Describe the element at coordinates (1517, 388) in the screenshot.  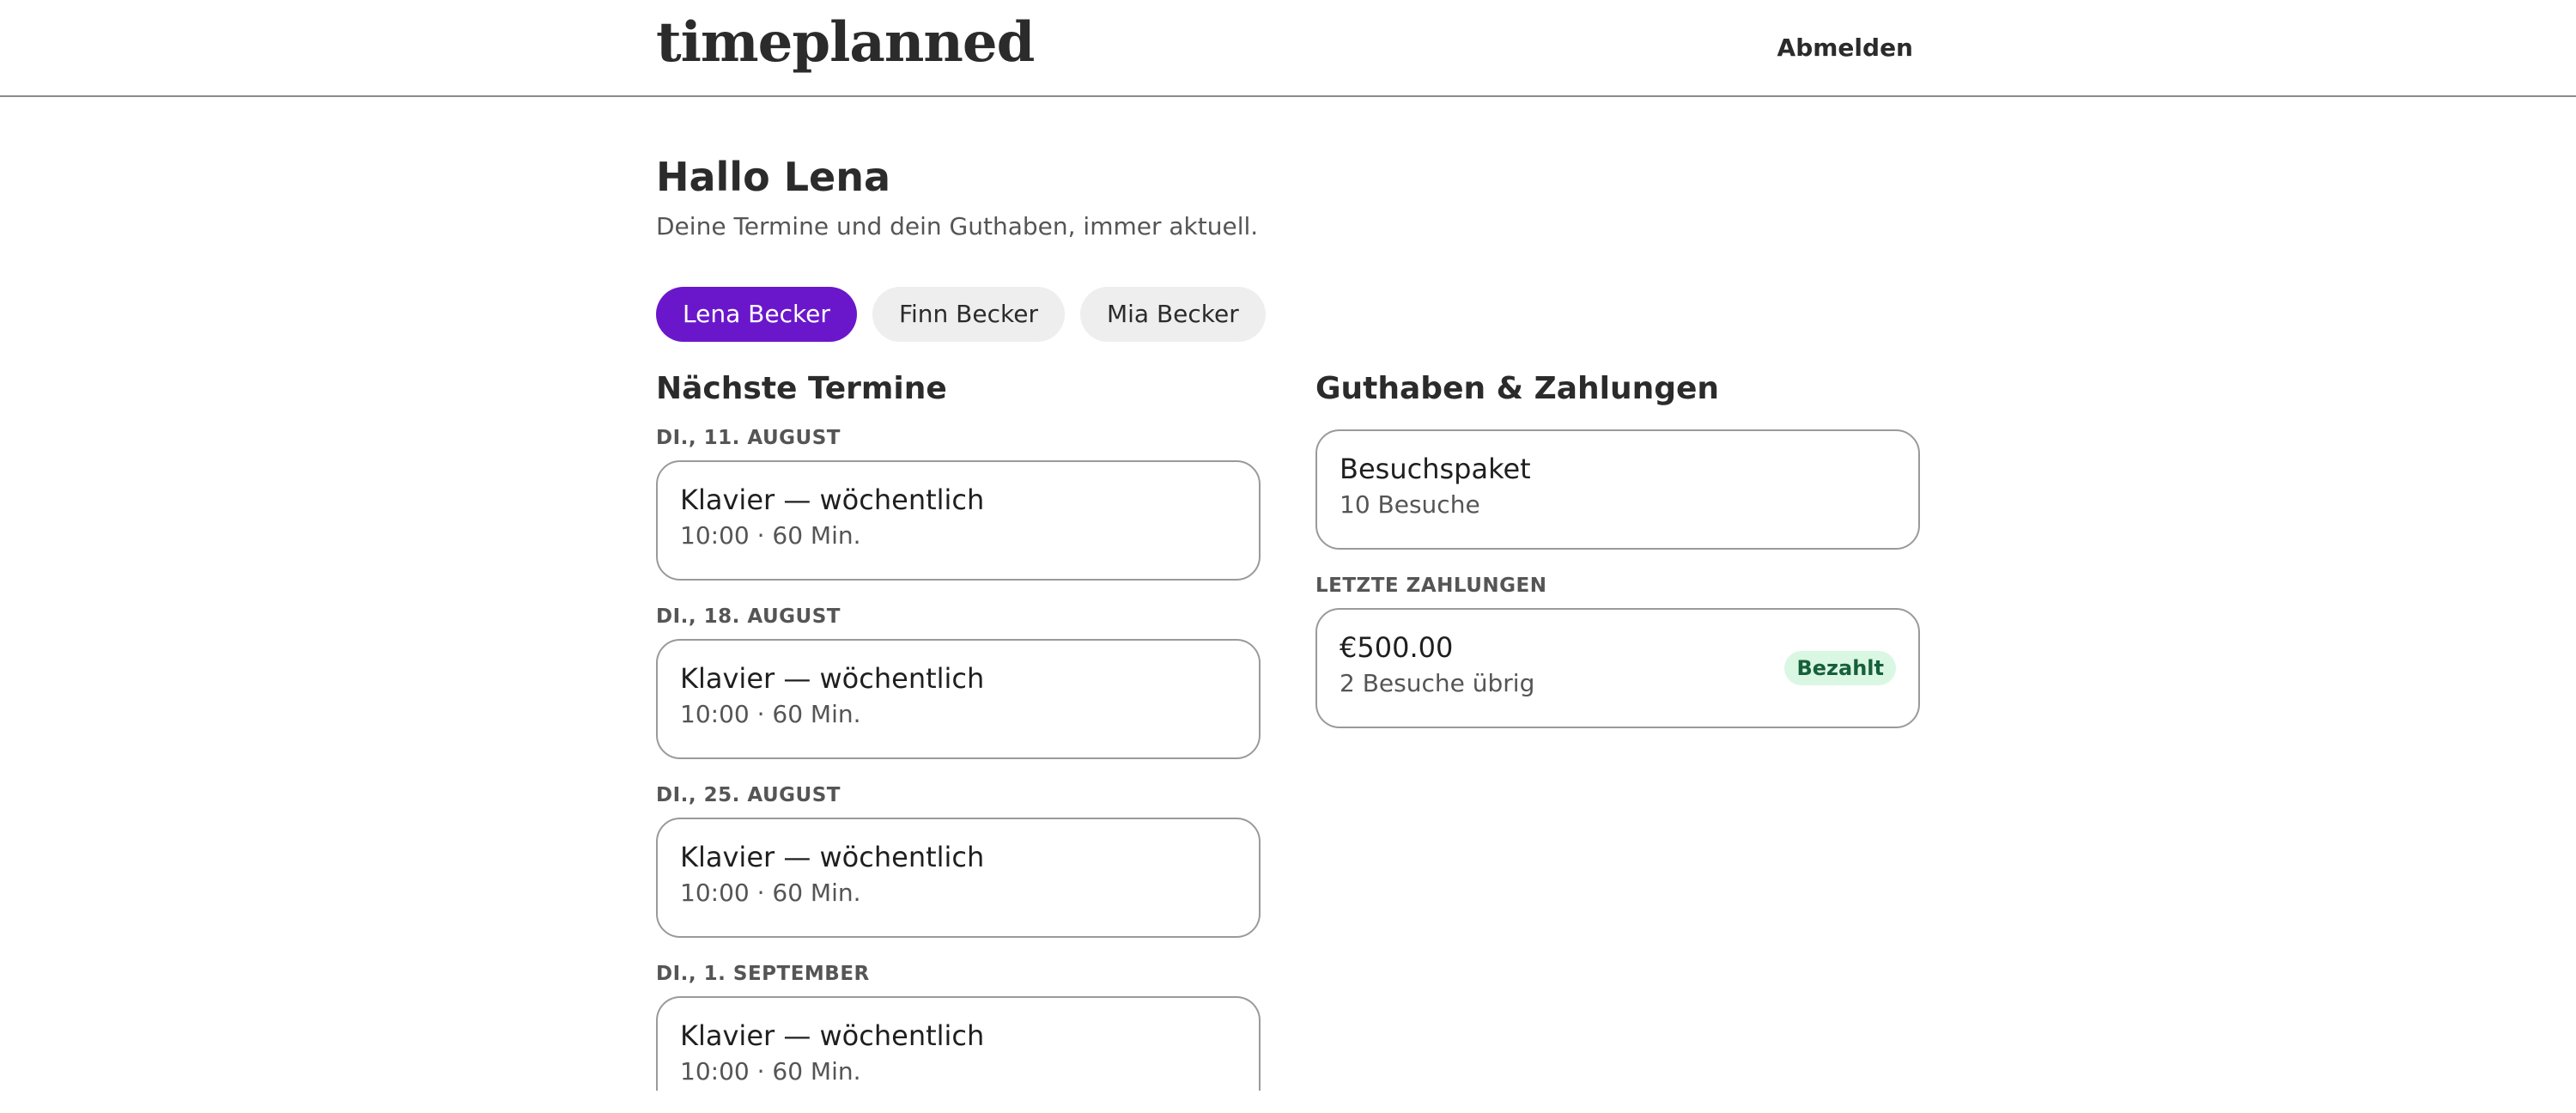
I see `balance-title: Guthaben & Zahlungen` at that location.